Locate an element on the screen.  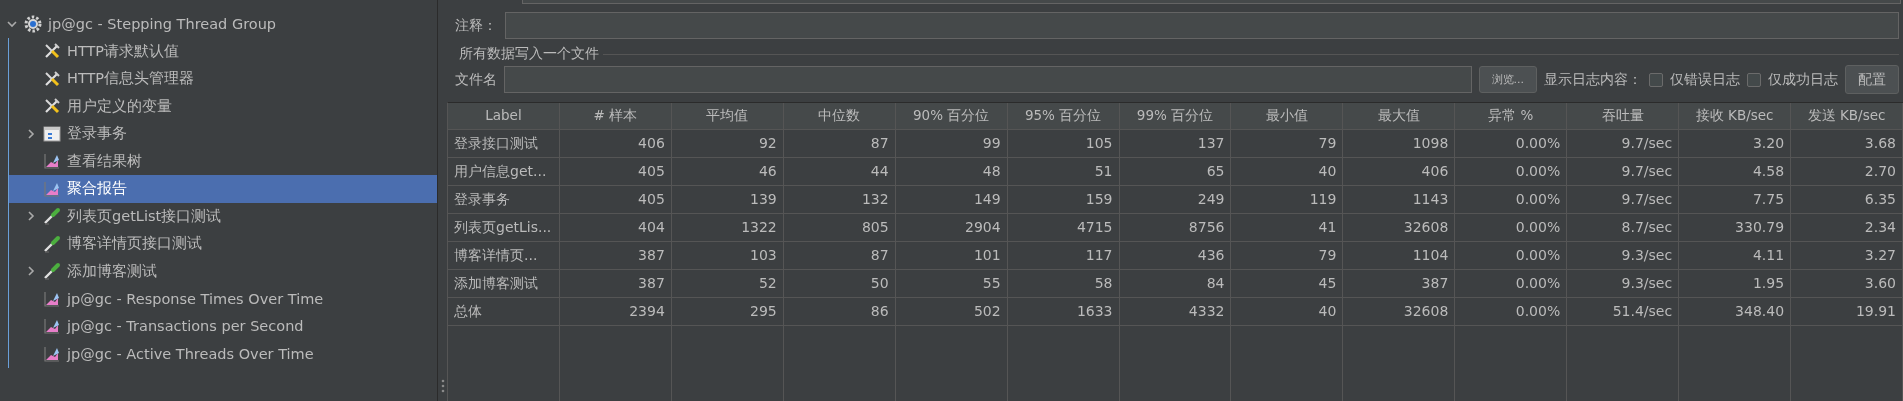
table-cell: 1322 is located at coordinates (727, 228).